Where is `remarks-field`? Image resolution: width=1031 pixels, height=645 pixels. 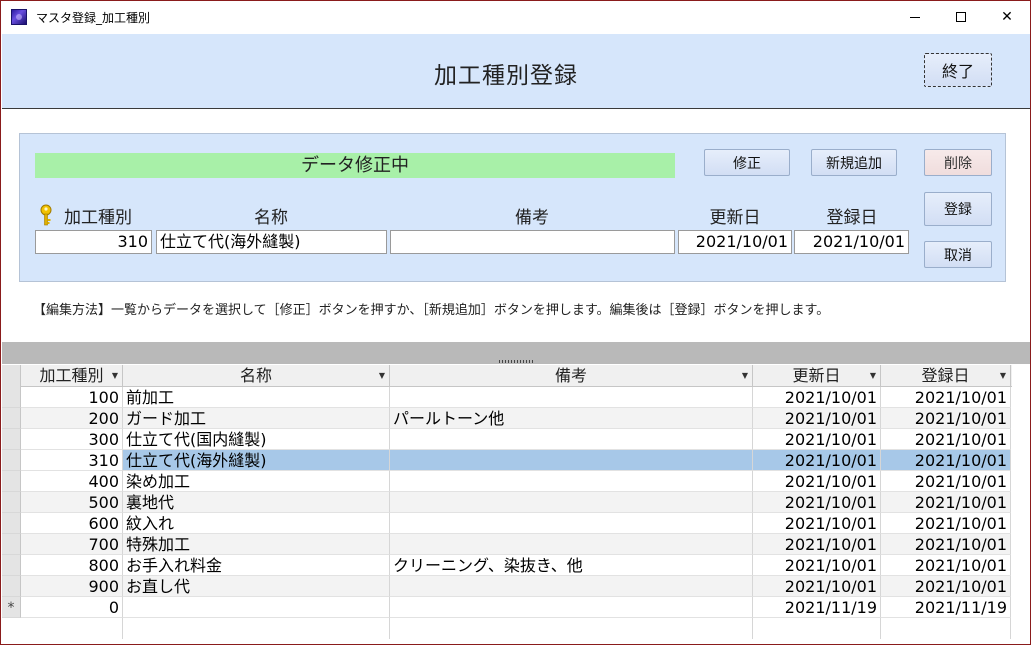
remarks-field is located at coordinates (532, 242).